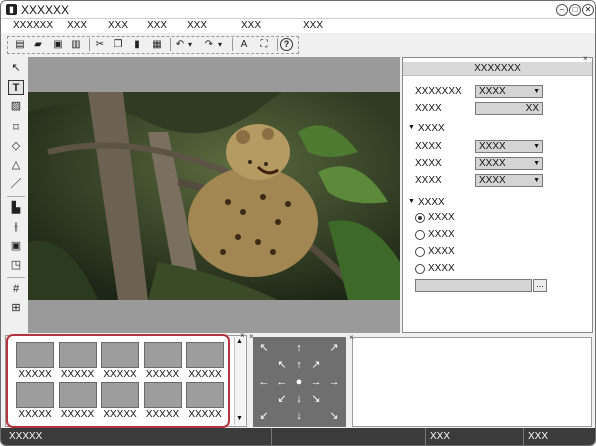  What do you see at coordinates (16, 208) in the screenshot?
I see `align-left-icon: ▙` at bounding box center [16, 208].